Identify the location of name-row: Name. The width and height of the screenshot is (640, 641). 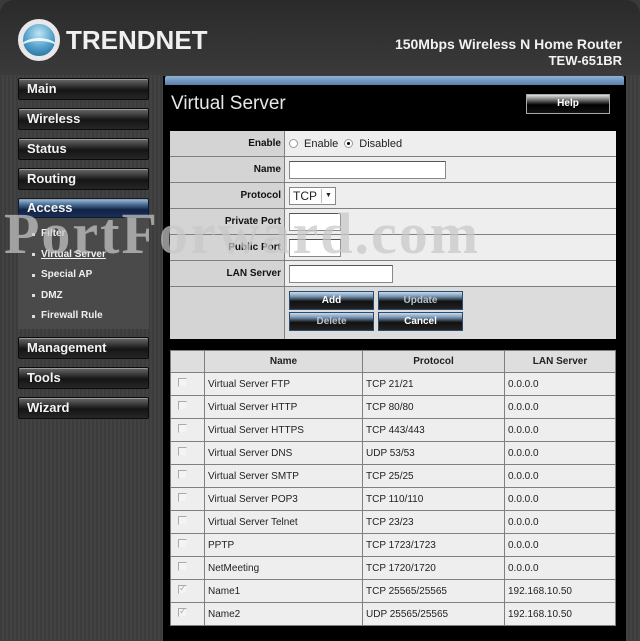
(393, 170).